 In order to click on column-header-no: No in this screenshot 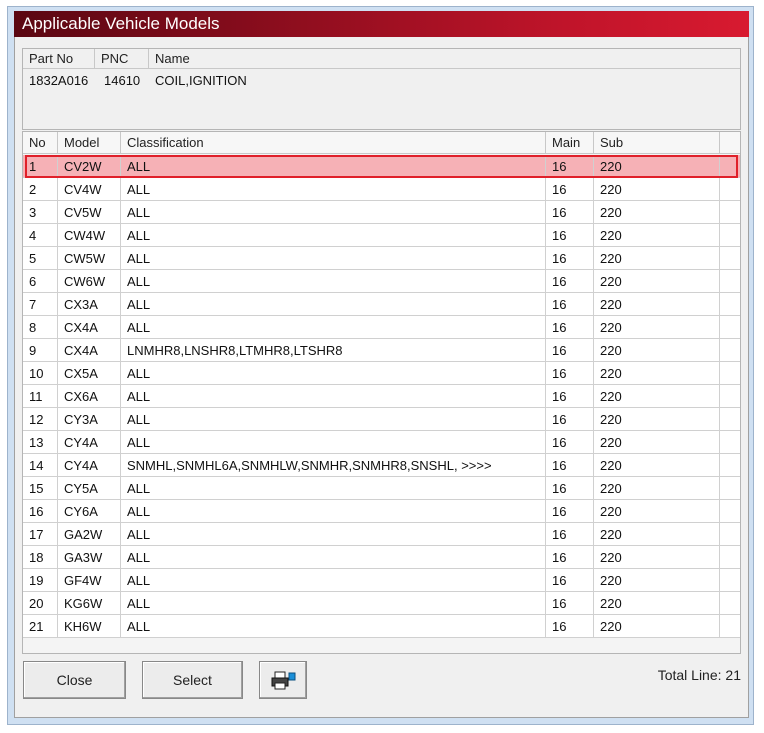, I will do `click(40, 143)`.